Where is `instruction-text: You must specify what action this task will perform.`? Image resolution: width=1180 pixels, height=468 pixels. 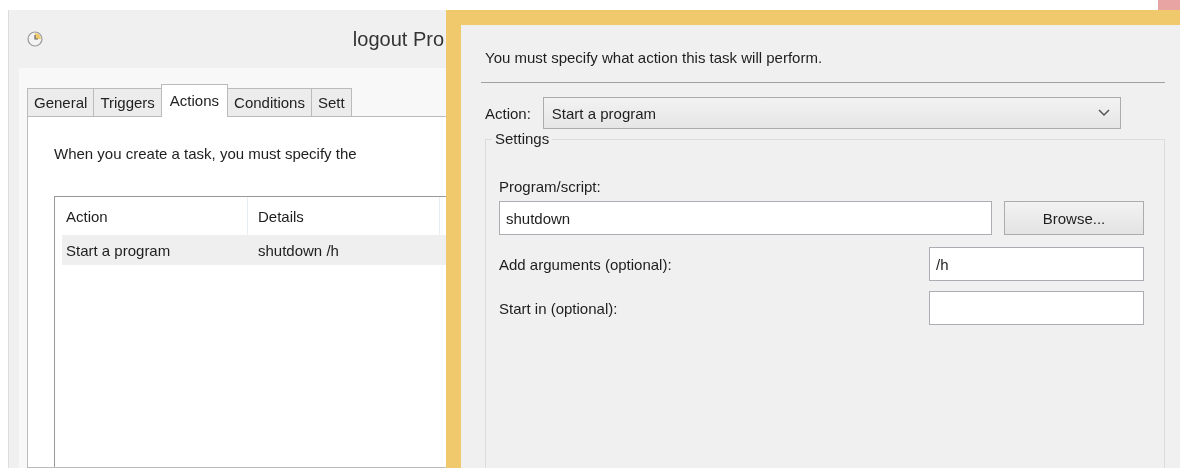
instruction-text: You must specify what action this task will perform. is located at coordinates (654, 57).